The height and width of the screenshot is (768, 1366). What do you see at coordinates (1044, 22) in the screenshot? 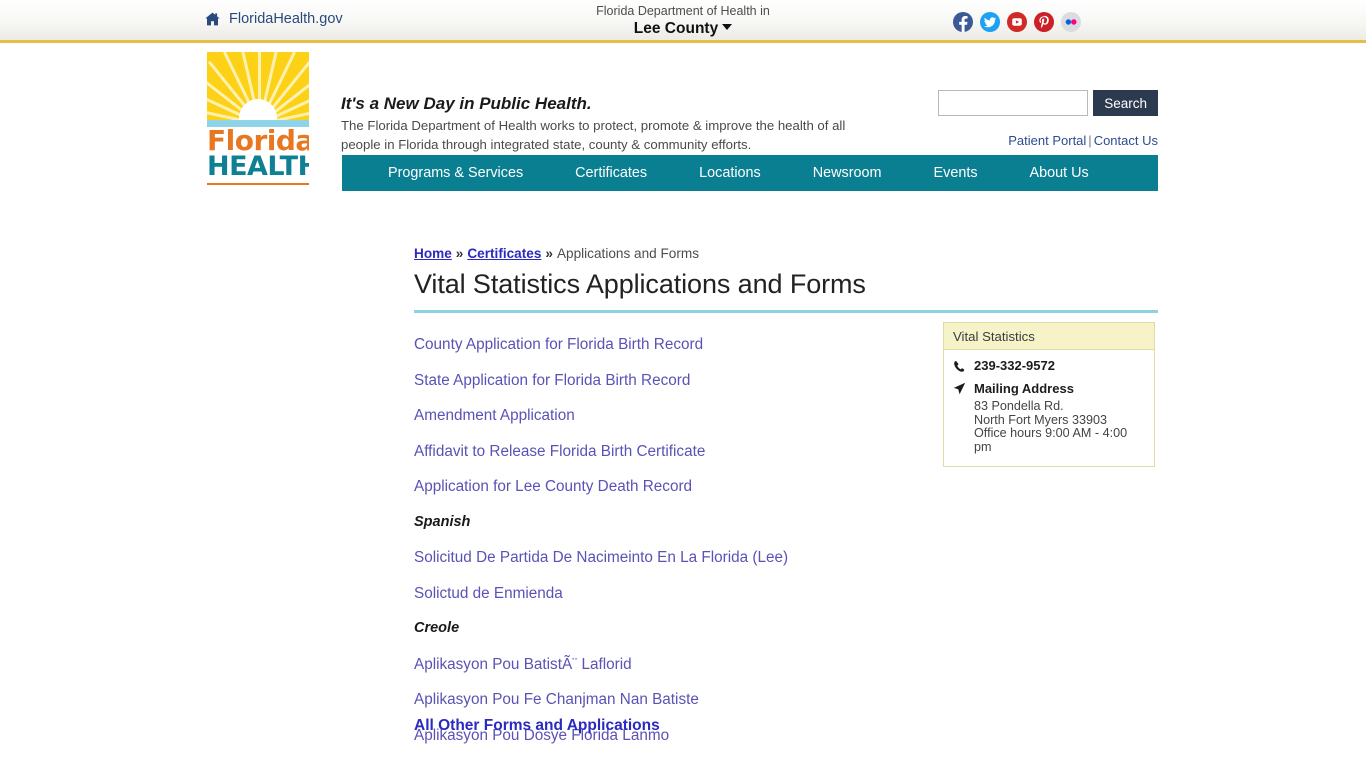
I see `pinterest-icon` at bounding box center [1044, 22].